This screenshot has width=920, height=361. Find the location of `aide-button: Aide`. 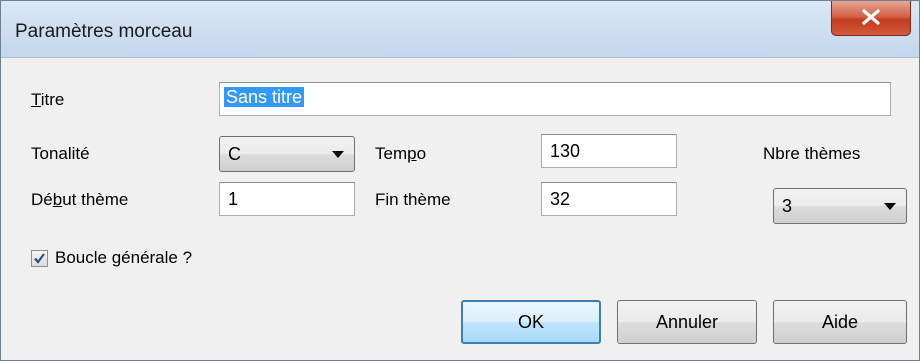

aide-button: Aide is located at coordinates (840, 322).